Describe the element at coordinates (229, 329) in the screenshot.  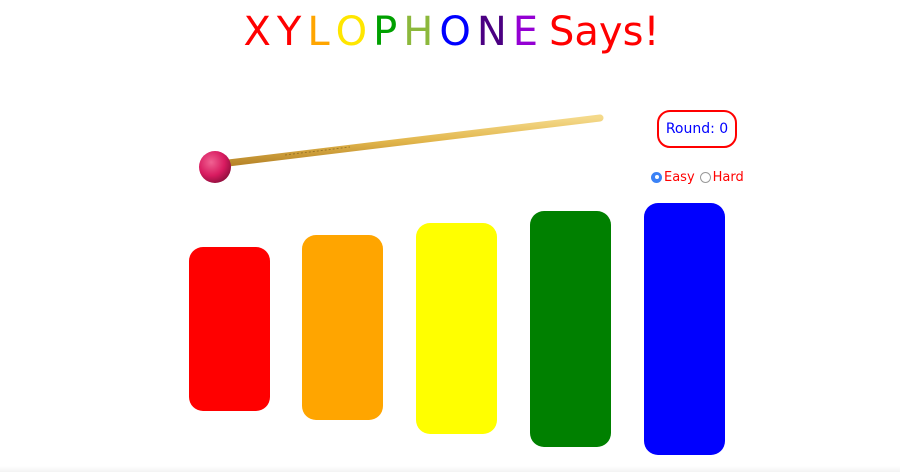
I see `xylophone-bar-red` at that location.